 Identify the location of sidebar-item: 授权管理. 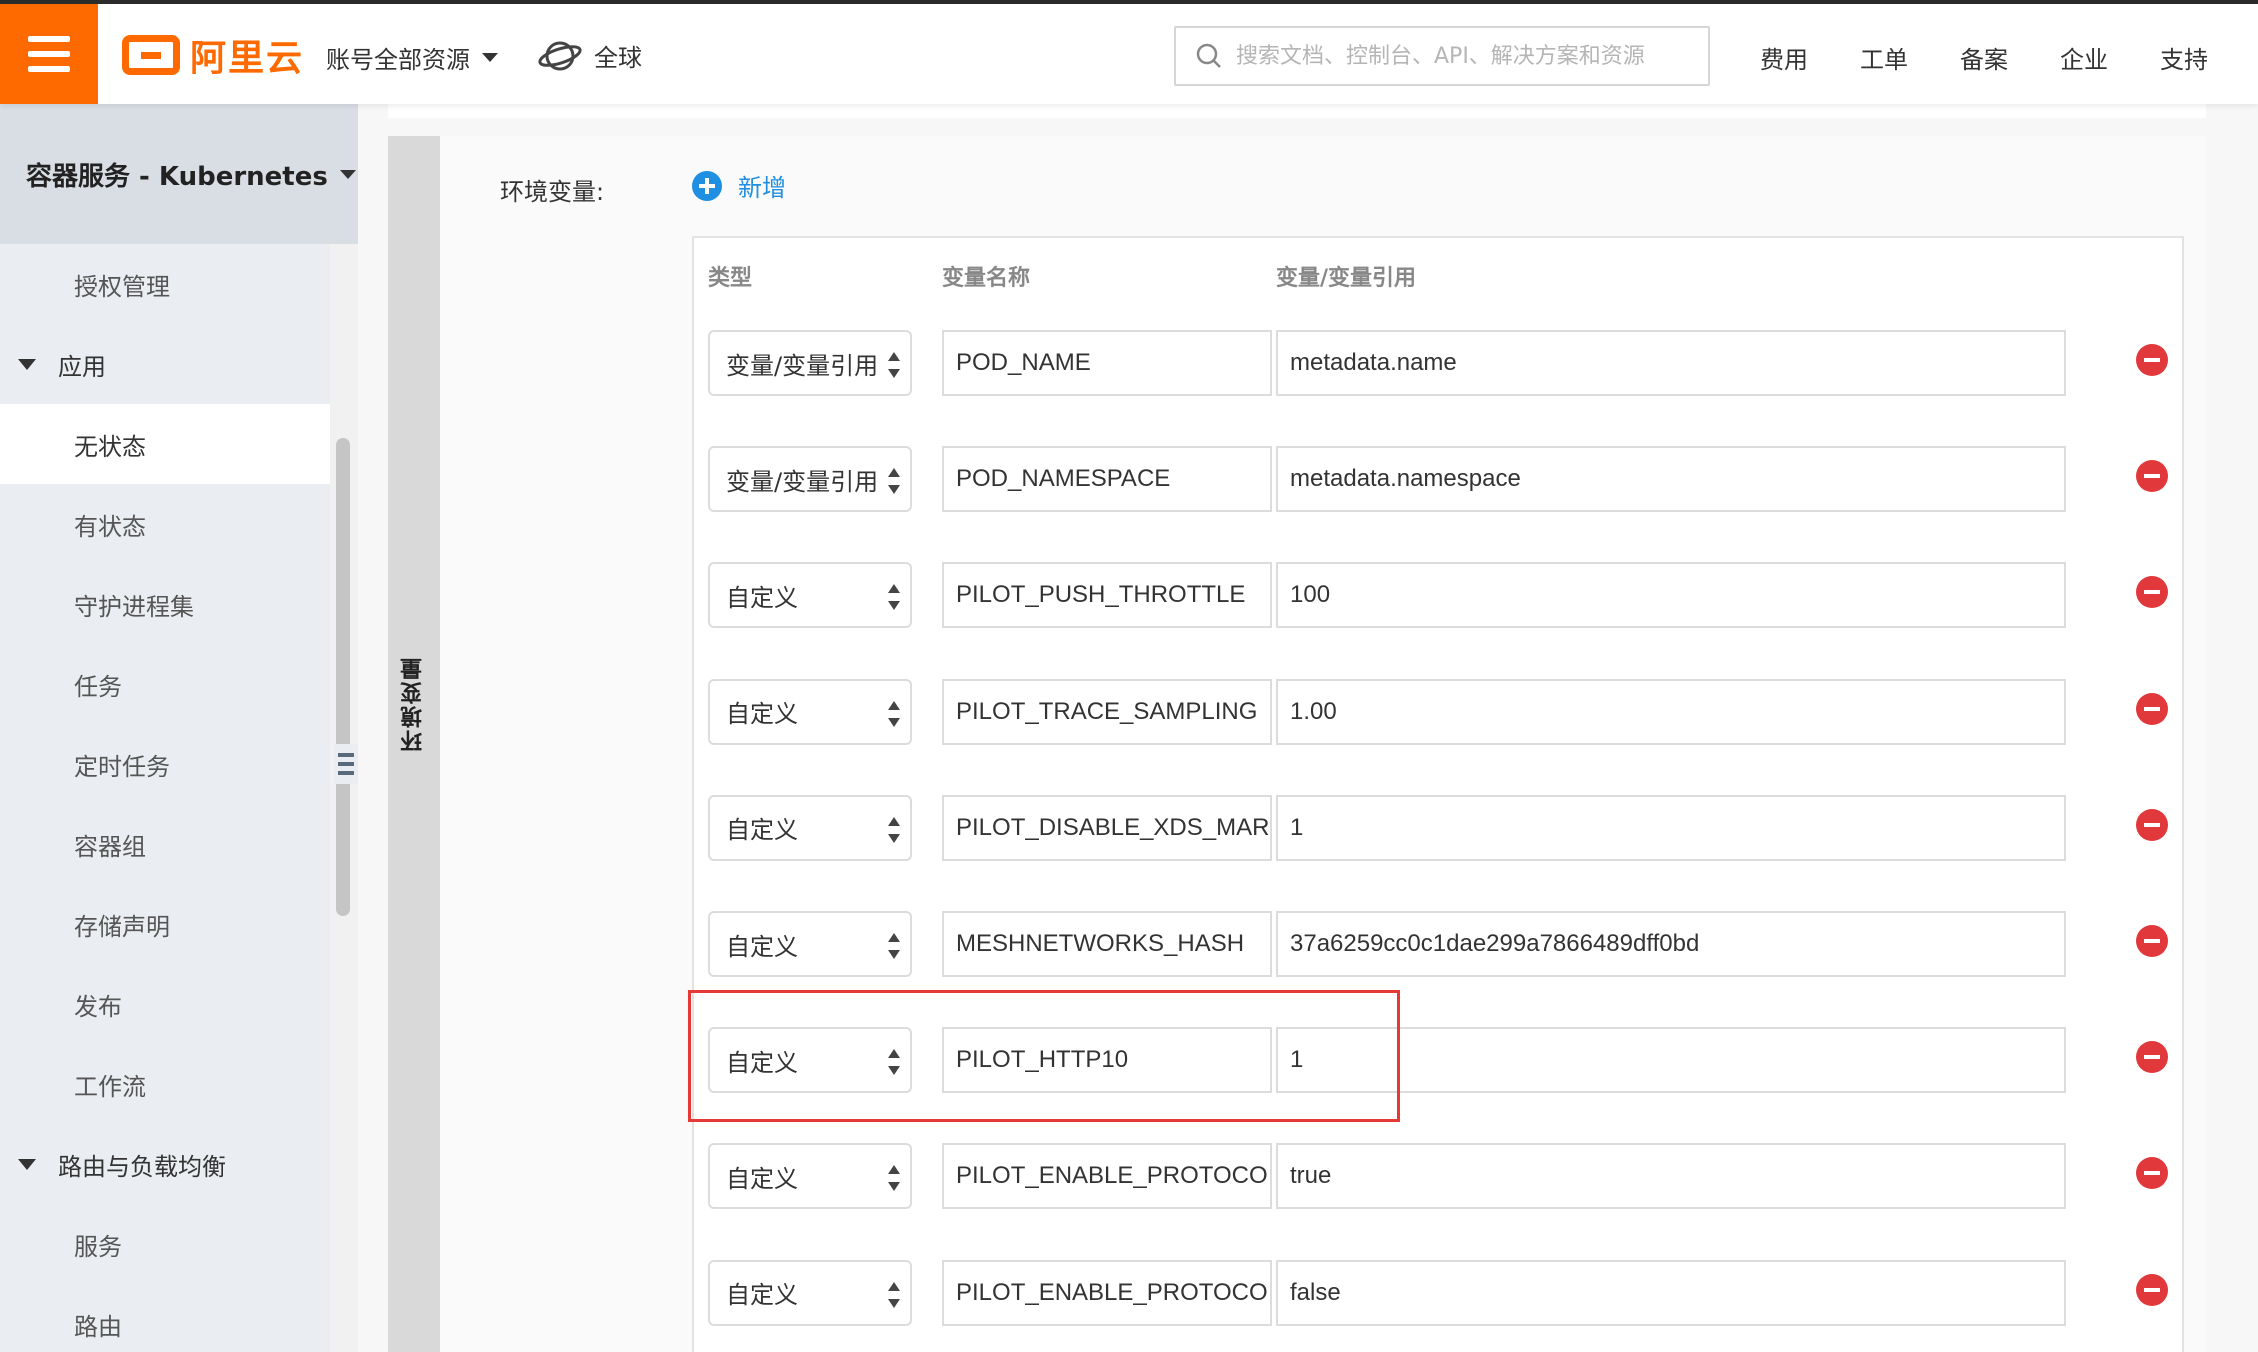
(165, 284).